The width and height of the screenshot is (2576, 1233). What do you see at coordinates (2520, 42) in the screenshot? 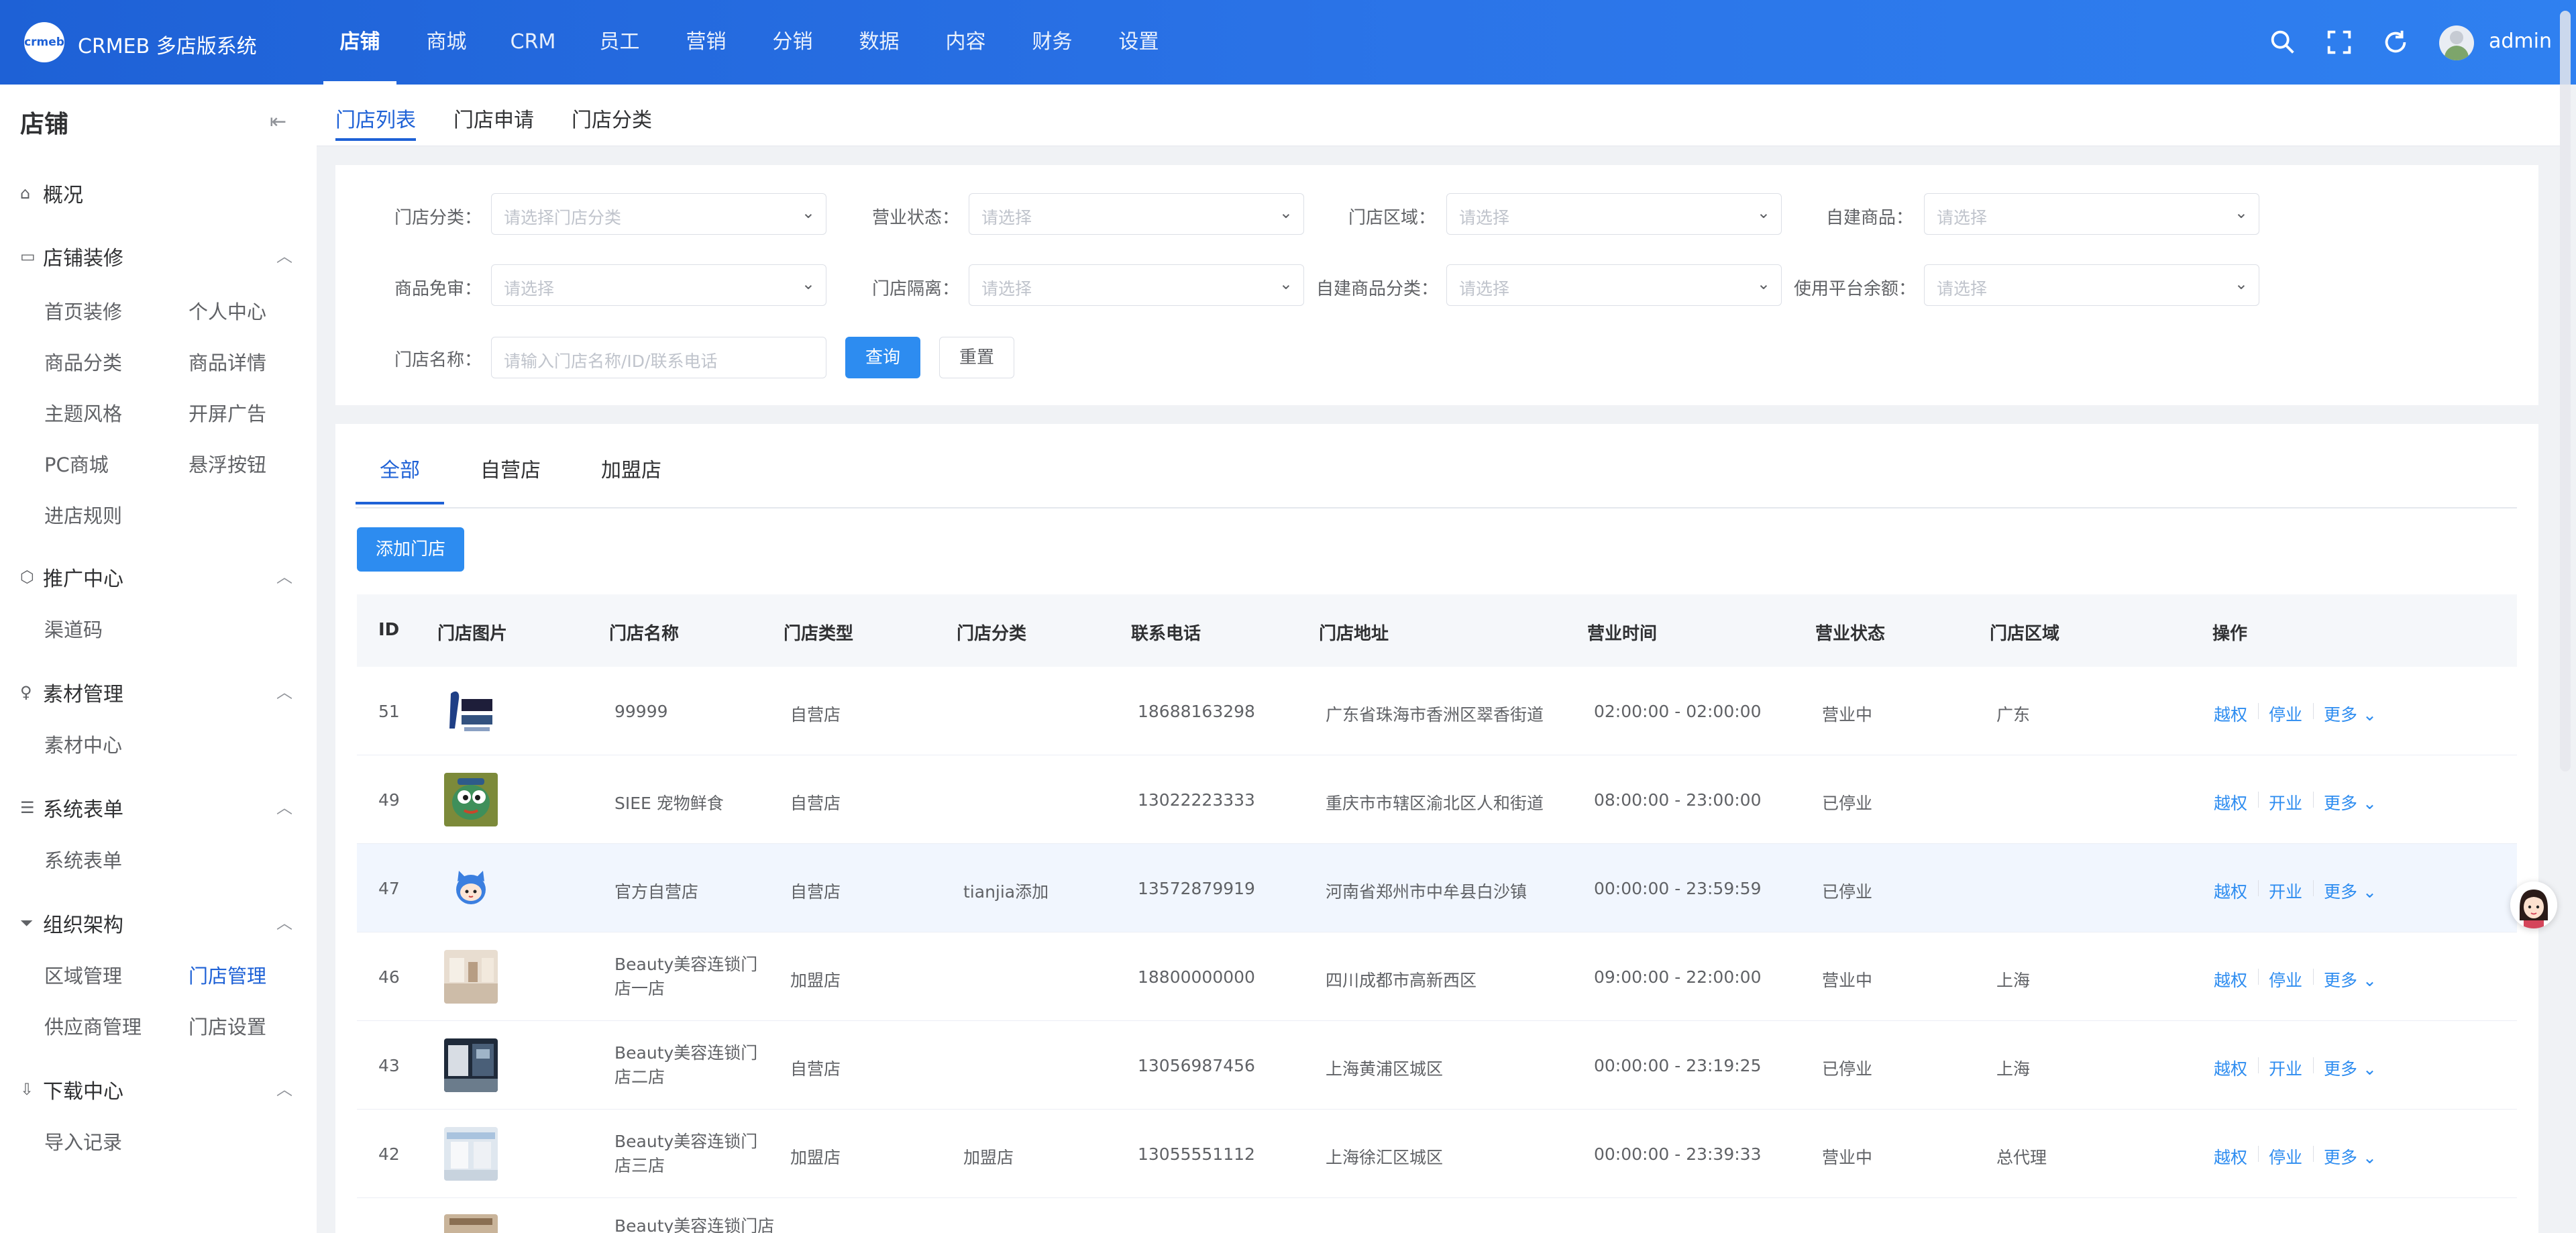
I see `username: admin` at bounding box center [2520, 42].